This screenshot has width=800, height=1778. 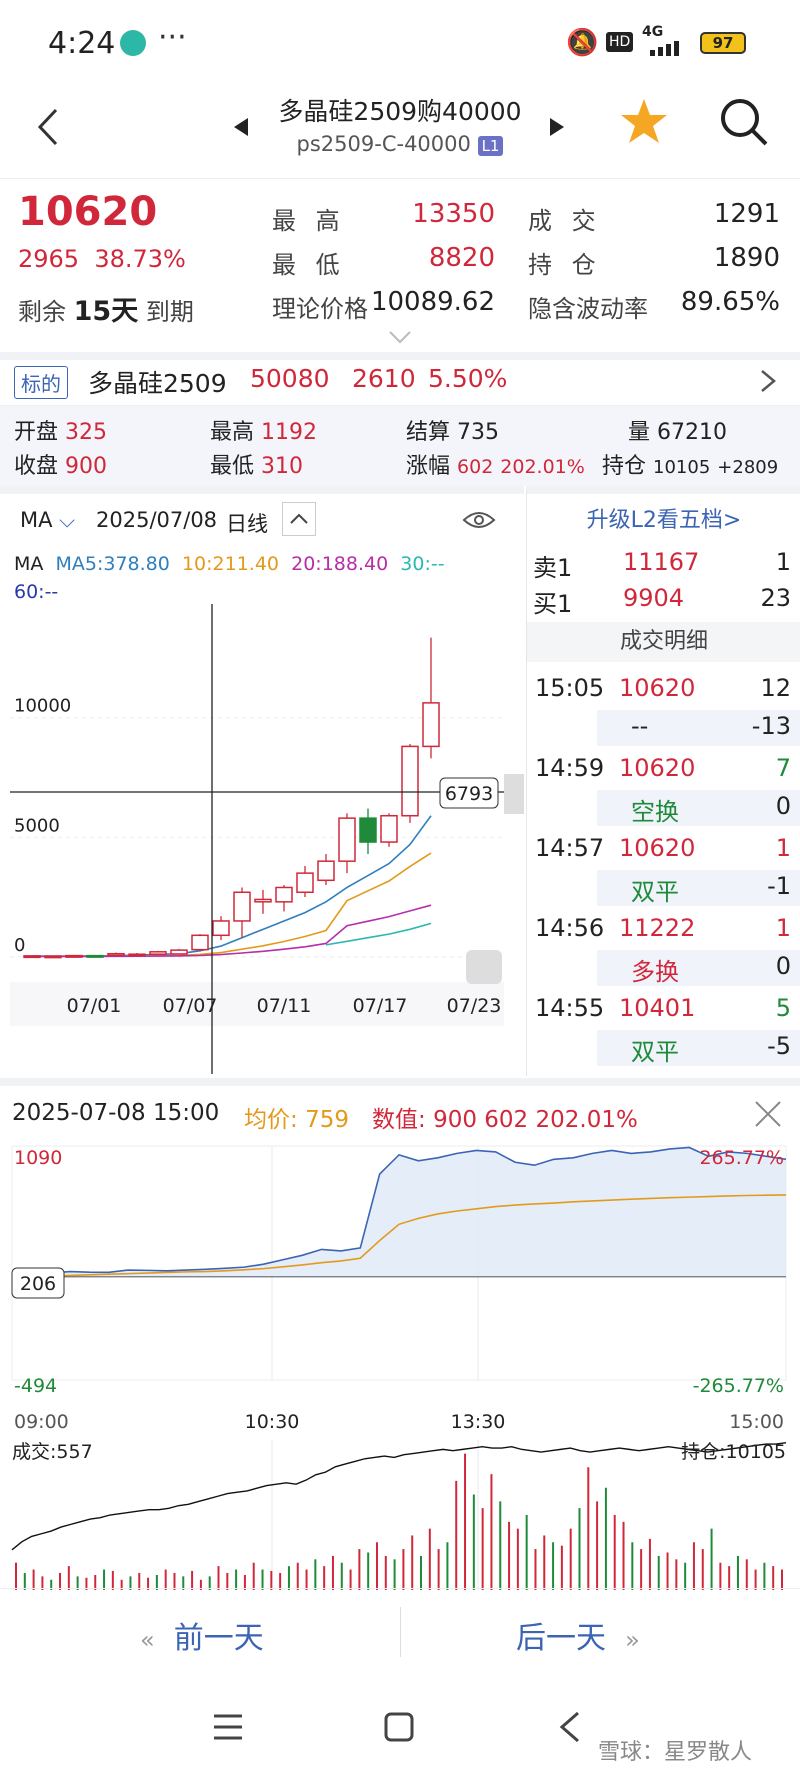 What do you see at coordinates (228, 1727) in the screenshot?
I see `menu-icon` at bounding box center [228, 1727].